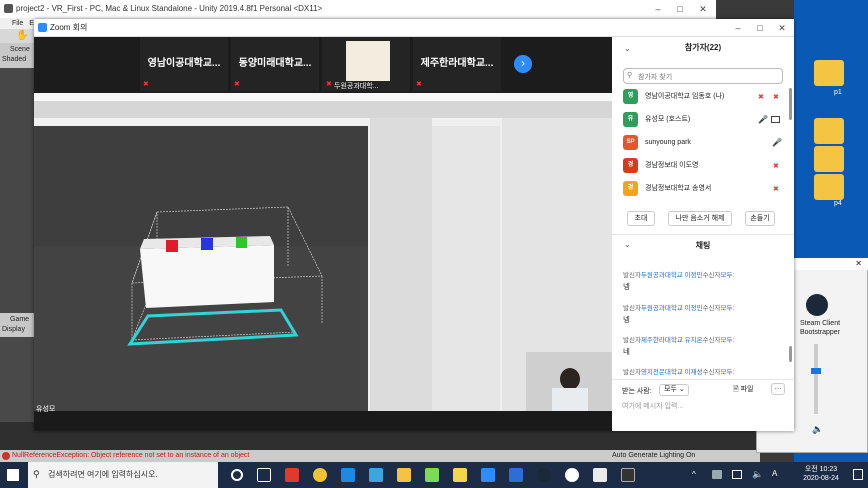  I want to click on unity-taskbar-icon, so click(628, 475).